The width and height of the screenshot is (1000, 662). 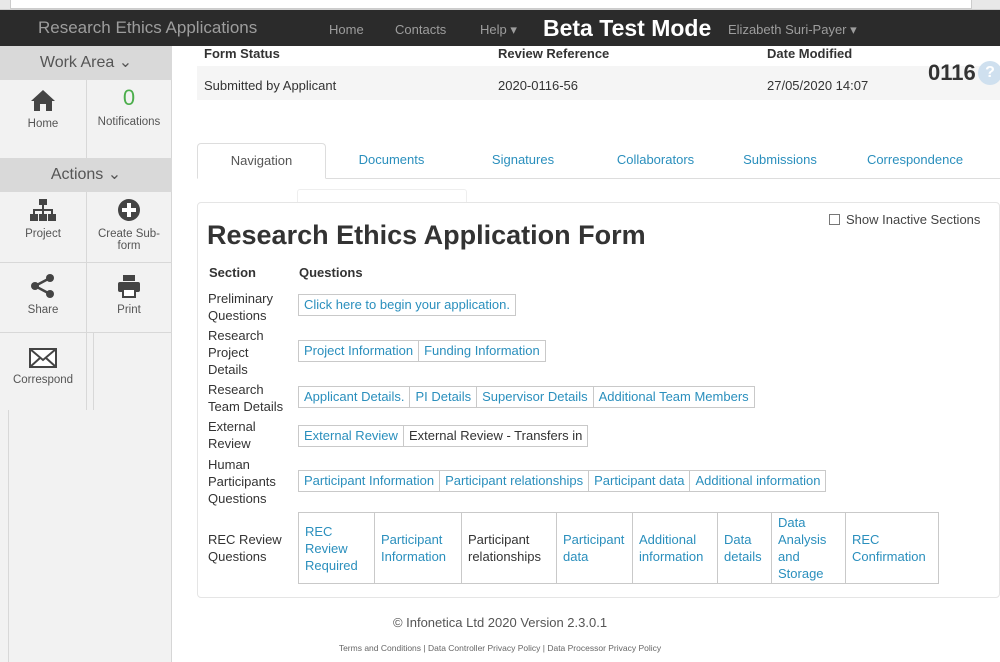 I want to click on user-menu: Elizabeth Suri-Payer ▾, so click(x=792, y=30).